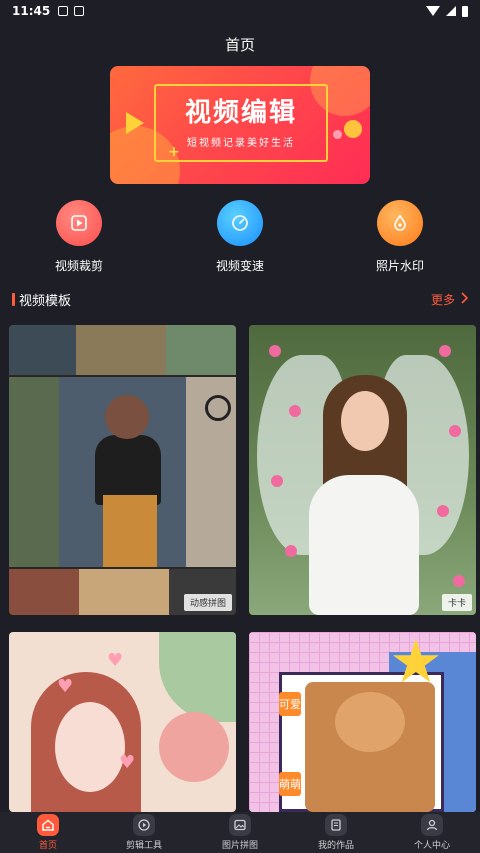 This screenshot has height=853, width=480. Describe the element at coordinates (239, 846) in the screenshot. I see `nav-label: 图片拼图` at that location.